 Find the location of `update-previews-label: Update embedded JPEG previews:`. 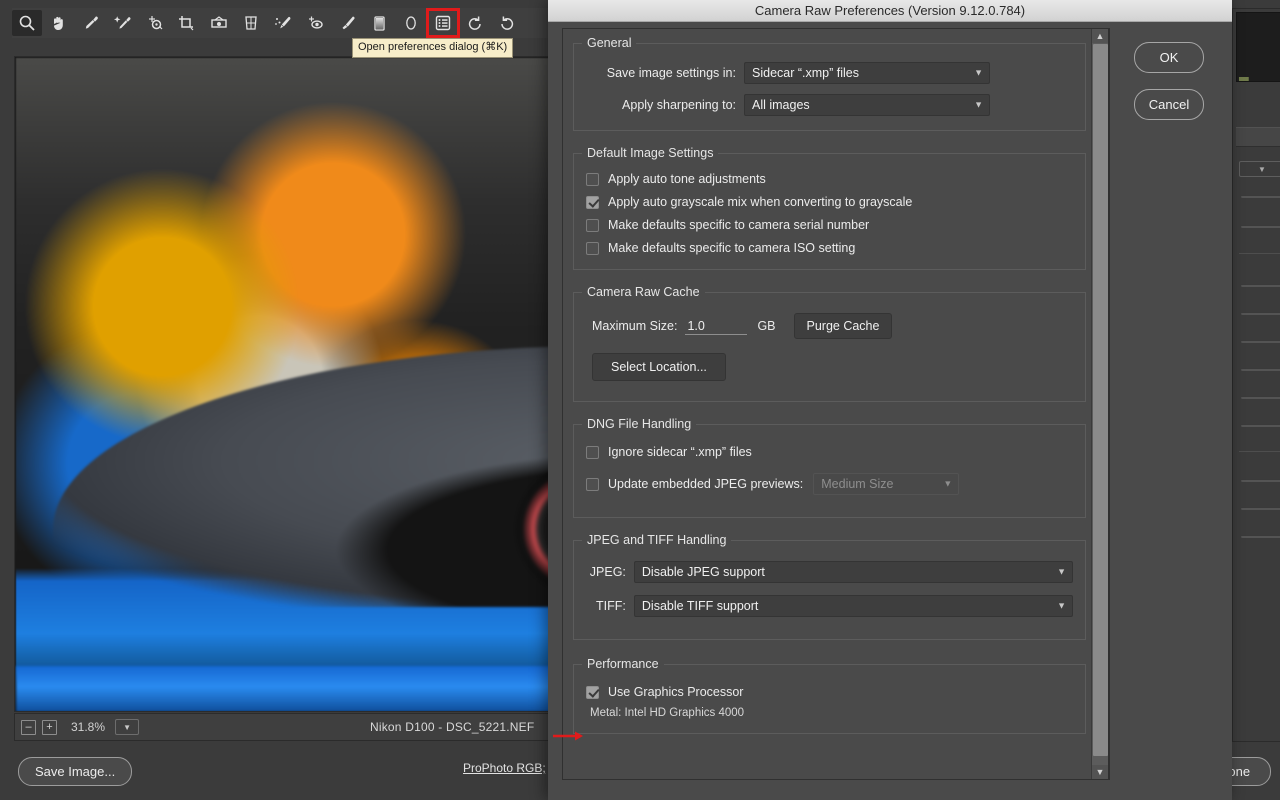

update-previews-label: Update embedded JPEG previews: is located at coordinates (706, 484).